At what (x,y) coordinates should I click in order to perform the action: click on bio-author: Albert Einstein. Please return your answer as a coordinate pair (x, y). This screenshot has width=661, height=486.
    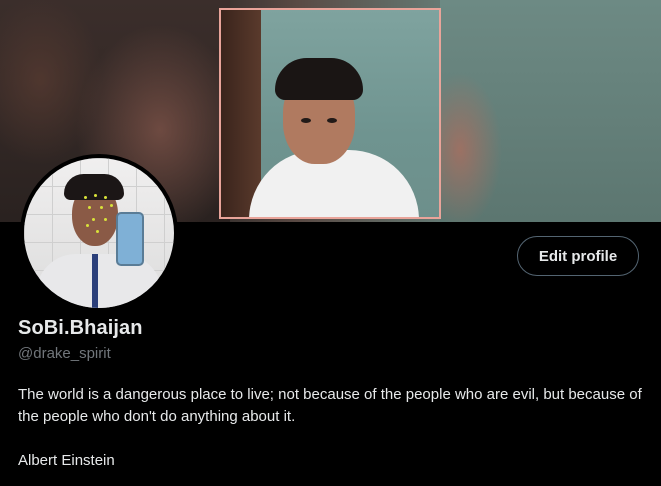
    Looking at the image, I should click on (66, 460).